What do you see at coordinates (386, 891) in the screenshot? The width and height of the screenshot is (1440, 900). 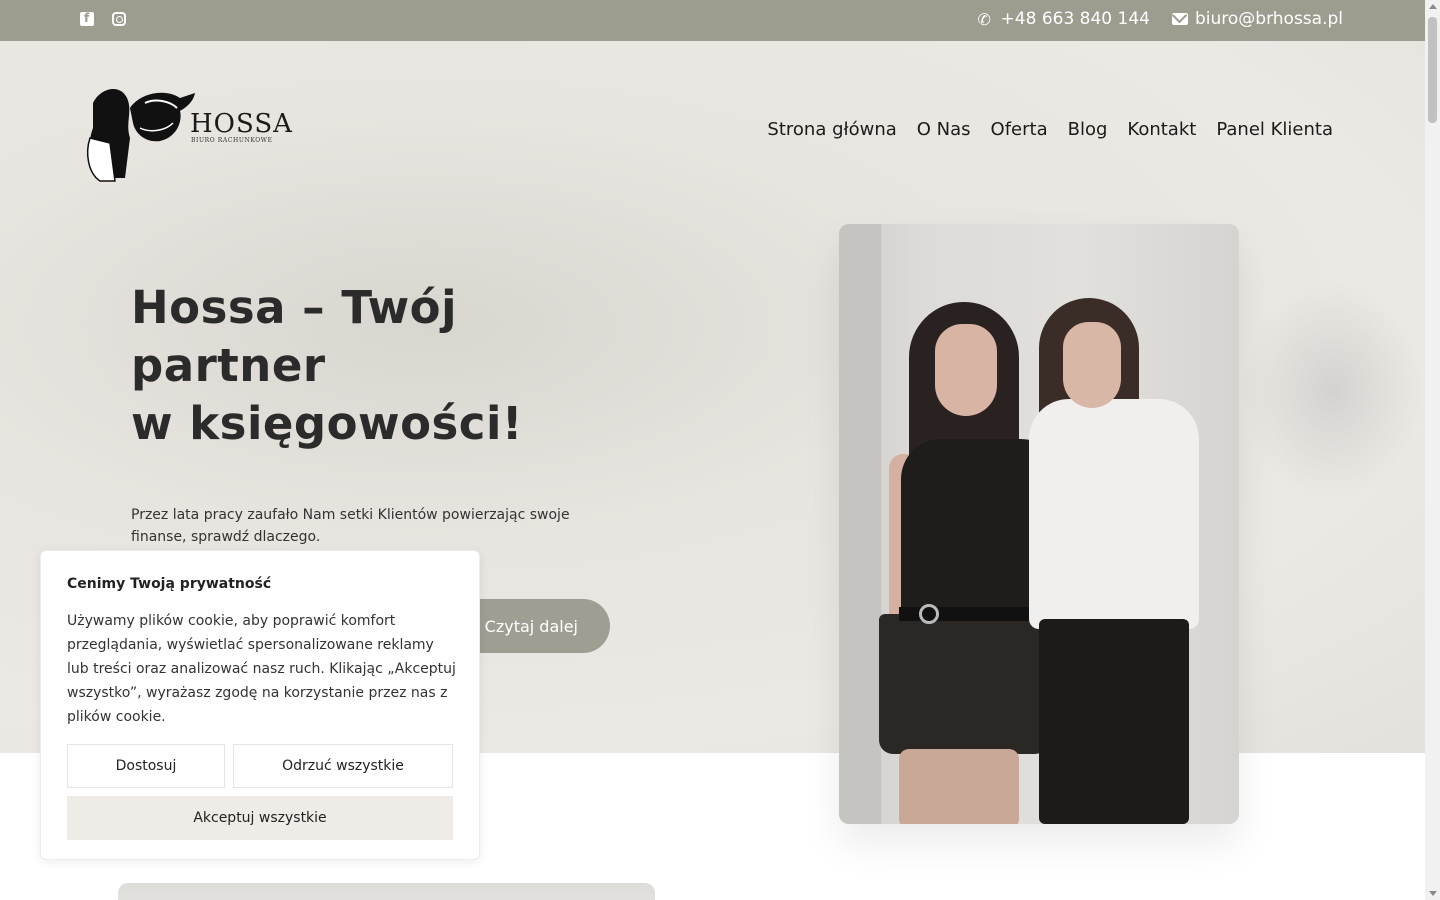 I see `next-section-card` at bounding box center [386, 891].